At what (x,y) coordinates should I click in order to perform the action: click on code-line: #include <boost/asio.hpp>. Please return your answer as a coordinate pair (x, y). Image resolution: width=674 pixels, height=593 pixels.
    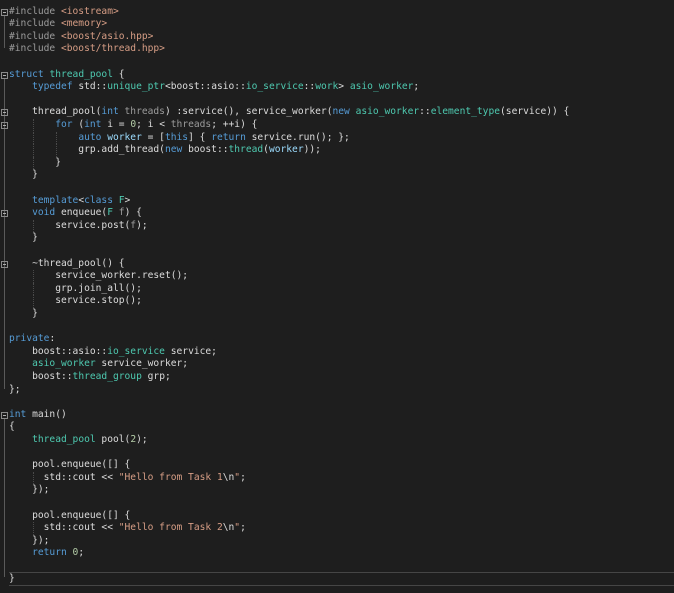
    Looking at the image, I should click on (337, 37).